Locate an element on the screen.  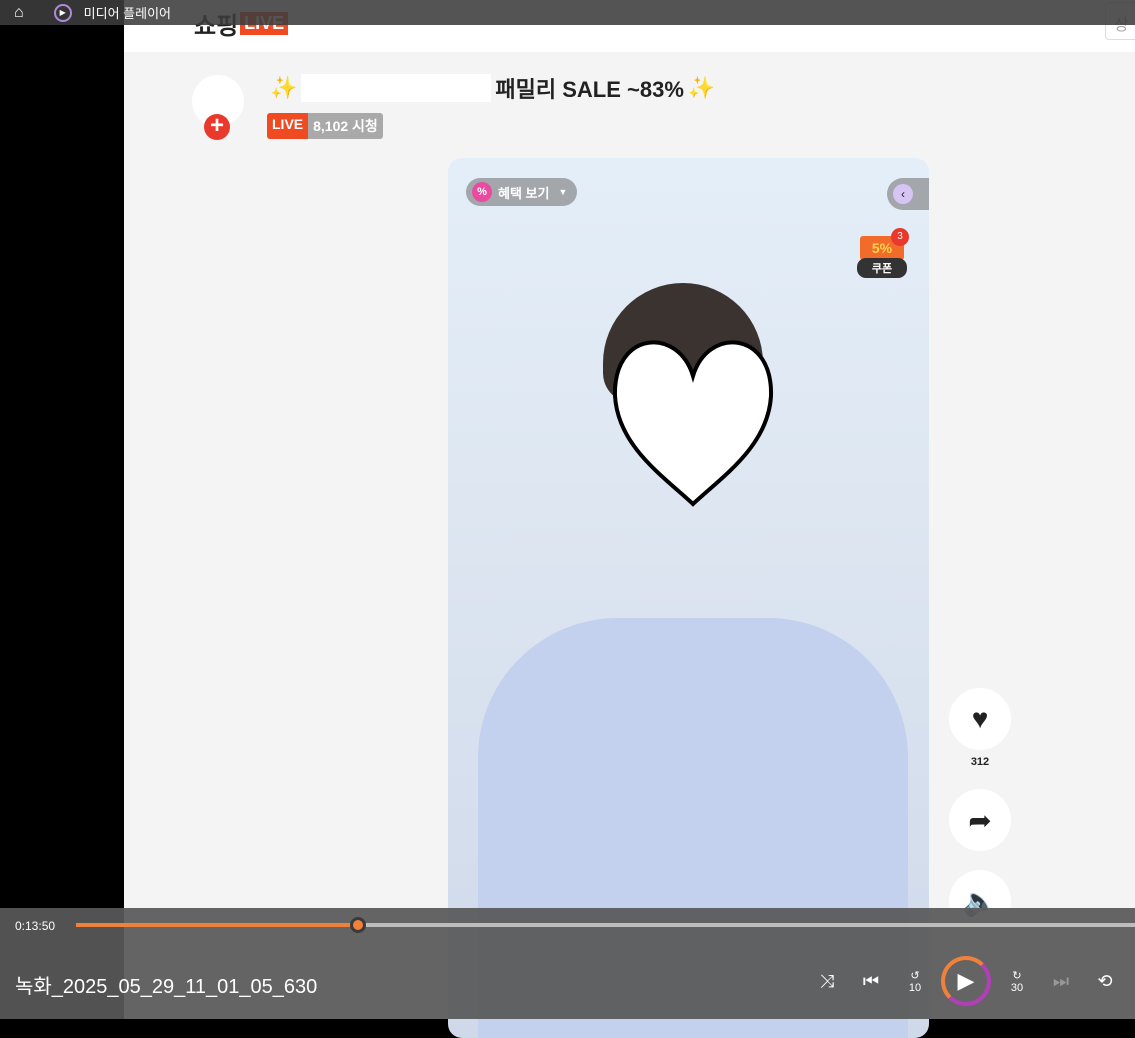
current-time: 0:13:50 is located at coordinates (35, 926).